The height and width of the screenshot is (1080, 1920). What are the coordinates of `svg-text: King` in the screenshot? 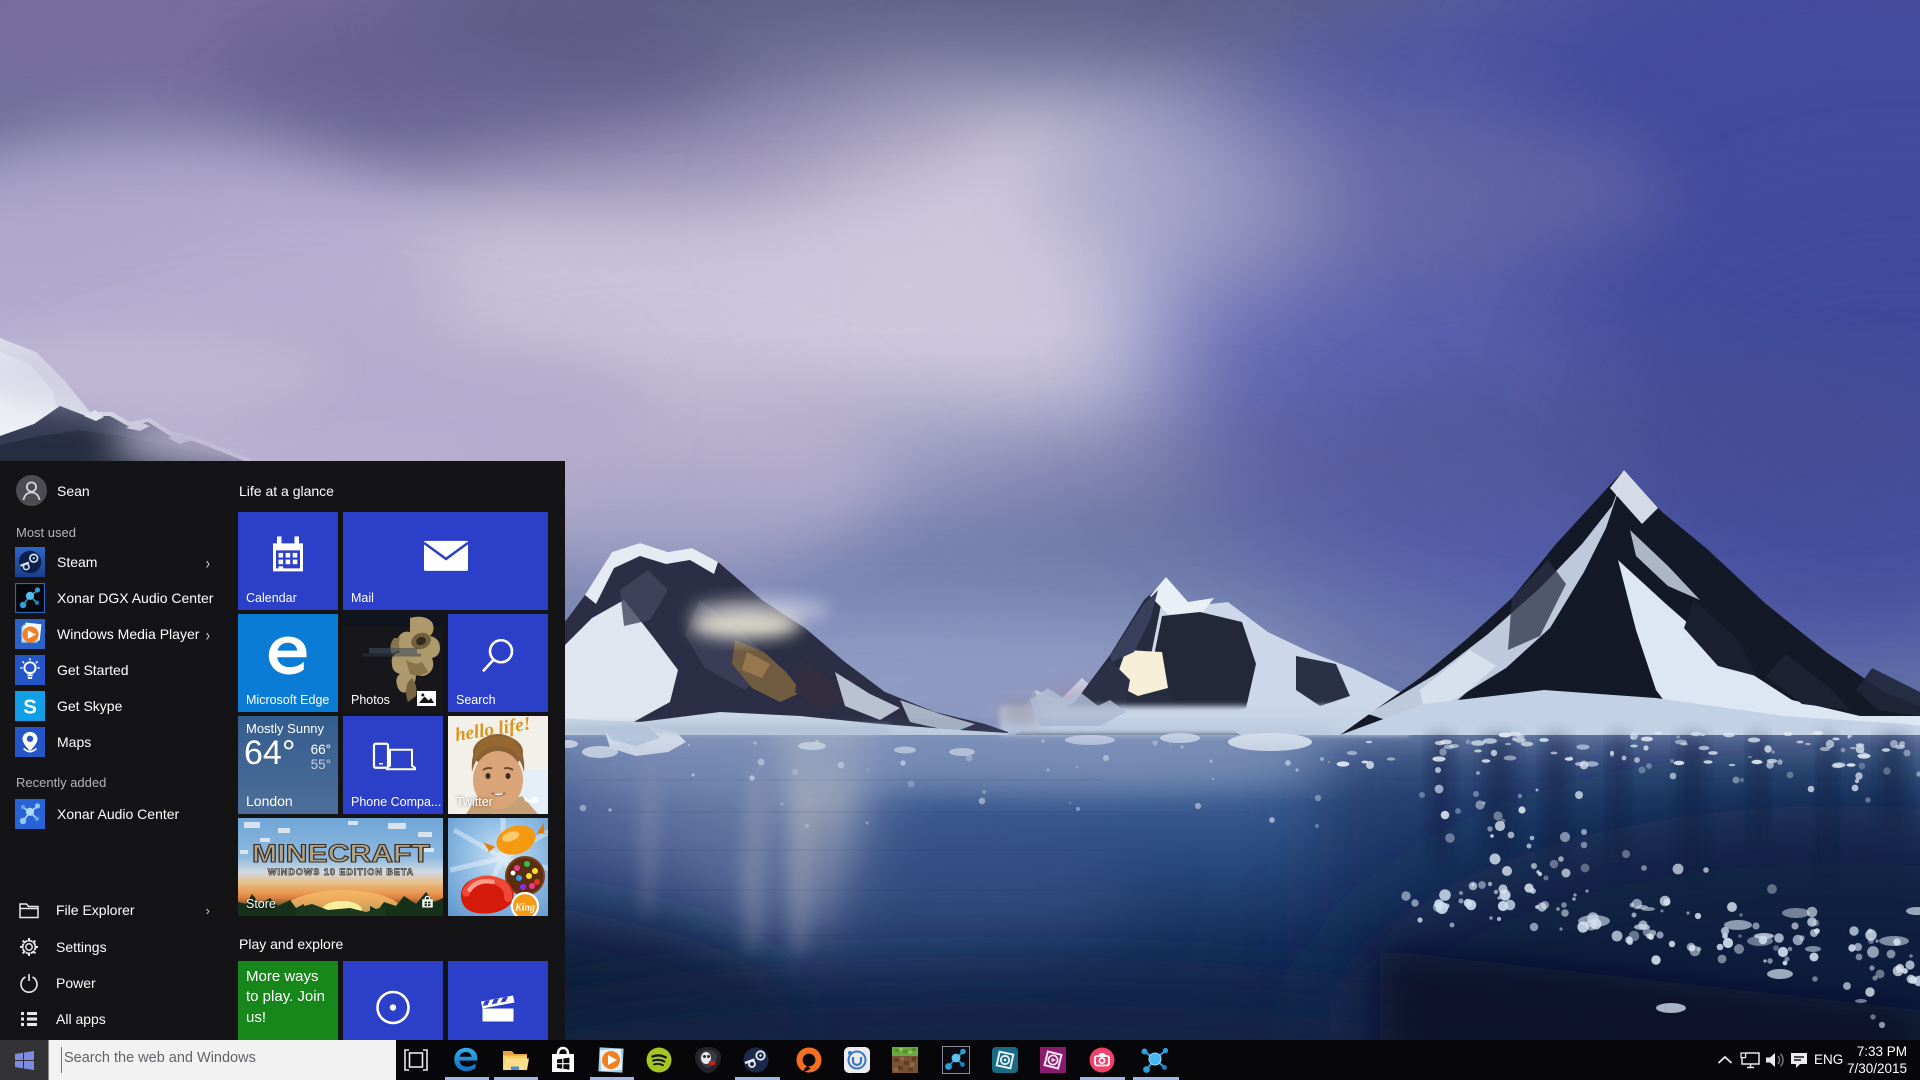 It's located at (524, 908).